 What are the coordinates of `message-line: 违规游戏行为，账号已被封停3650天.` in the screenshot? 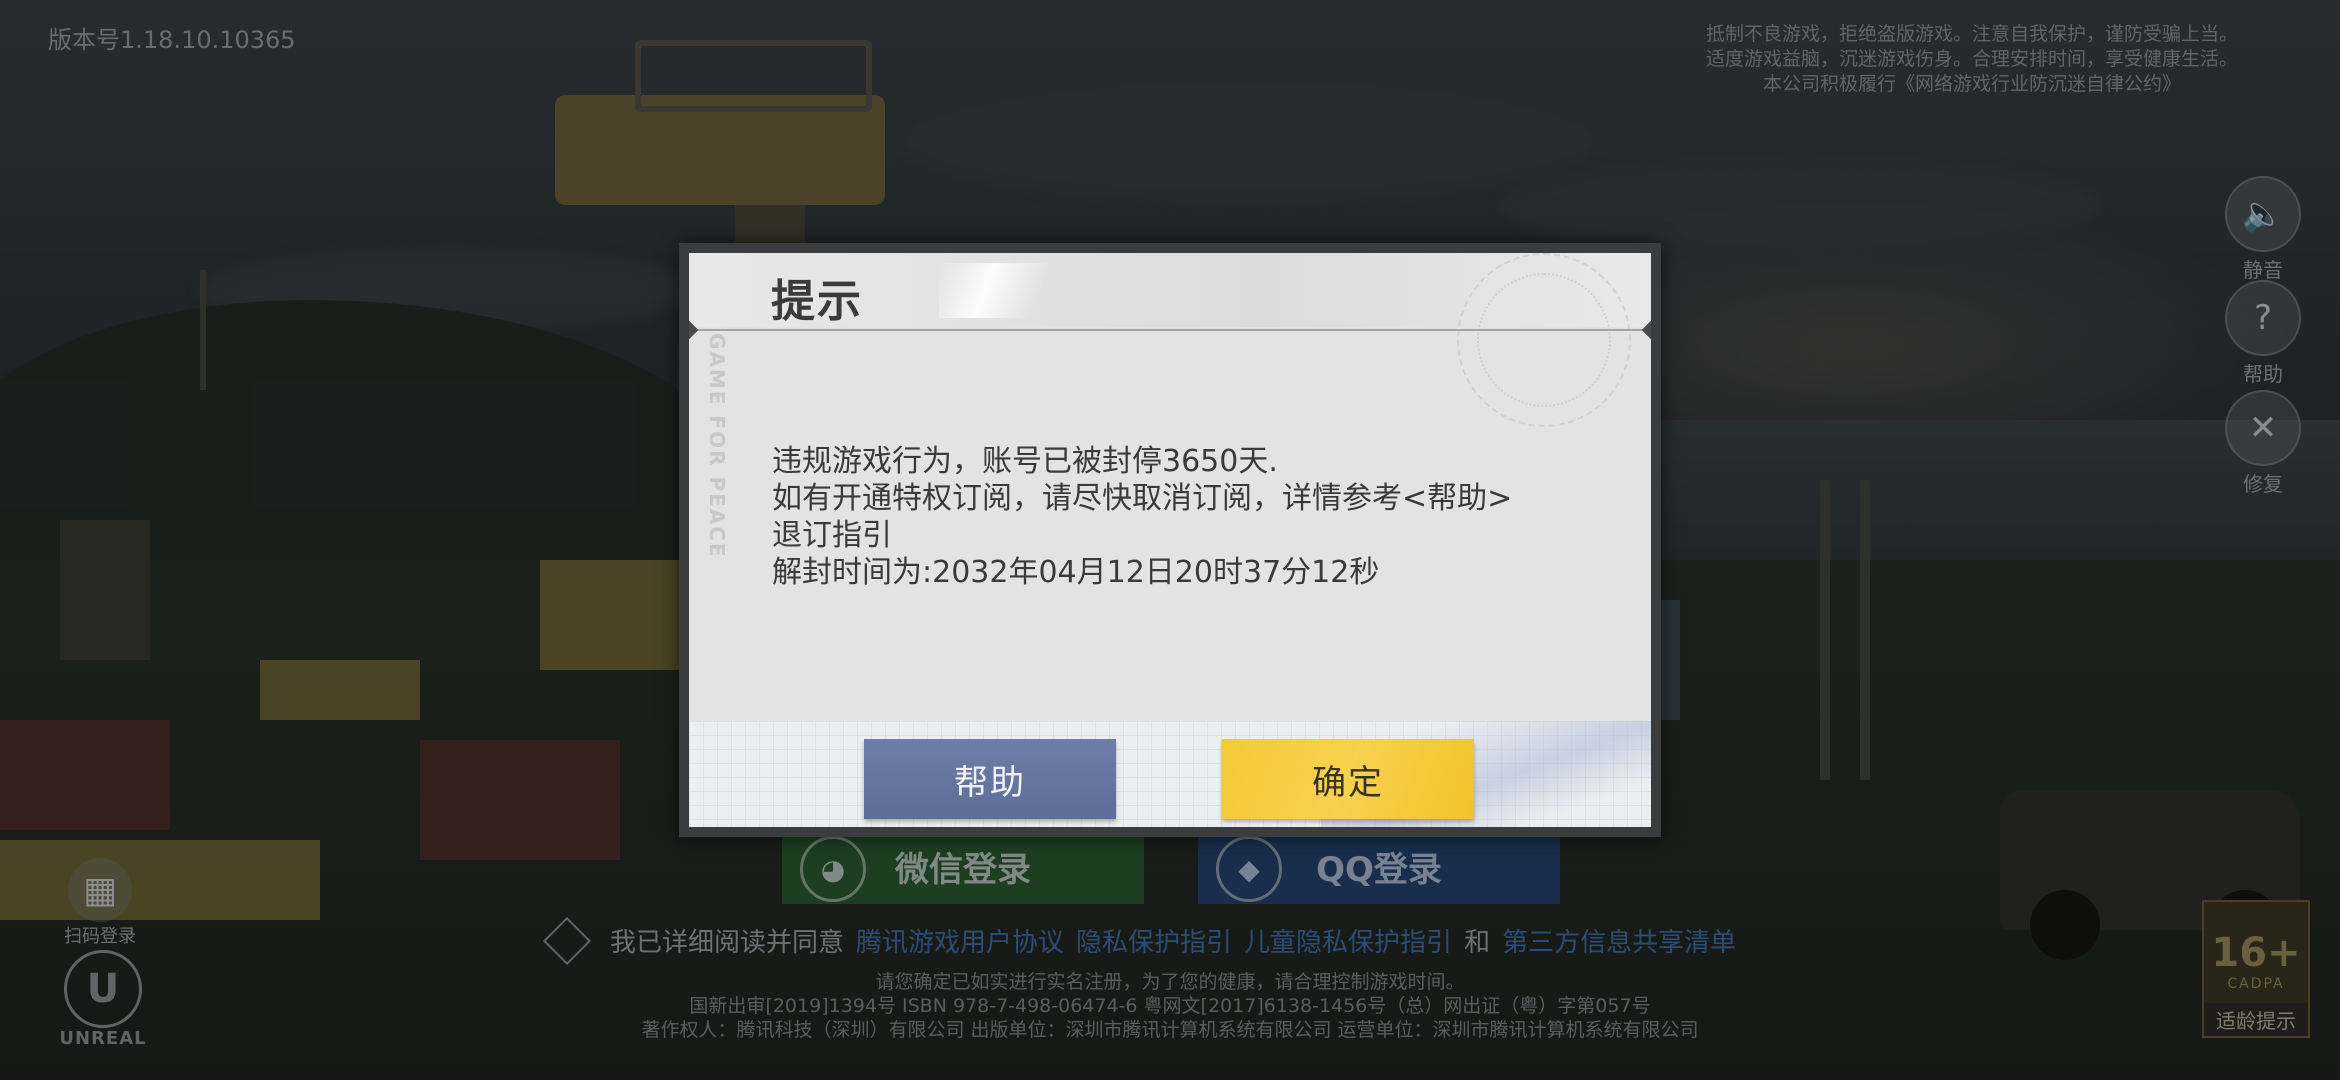 It's located at (1025, 461).